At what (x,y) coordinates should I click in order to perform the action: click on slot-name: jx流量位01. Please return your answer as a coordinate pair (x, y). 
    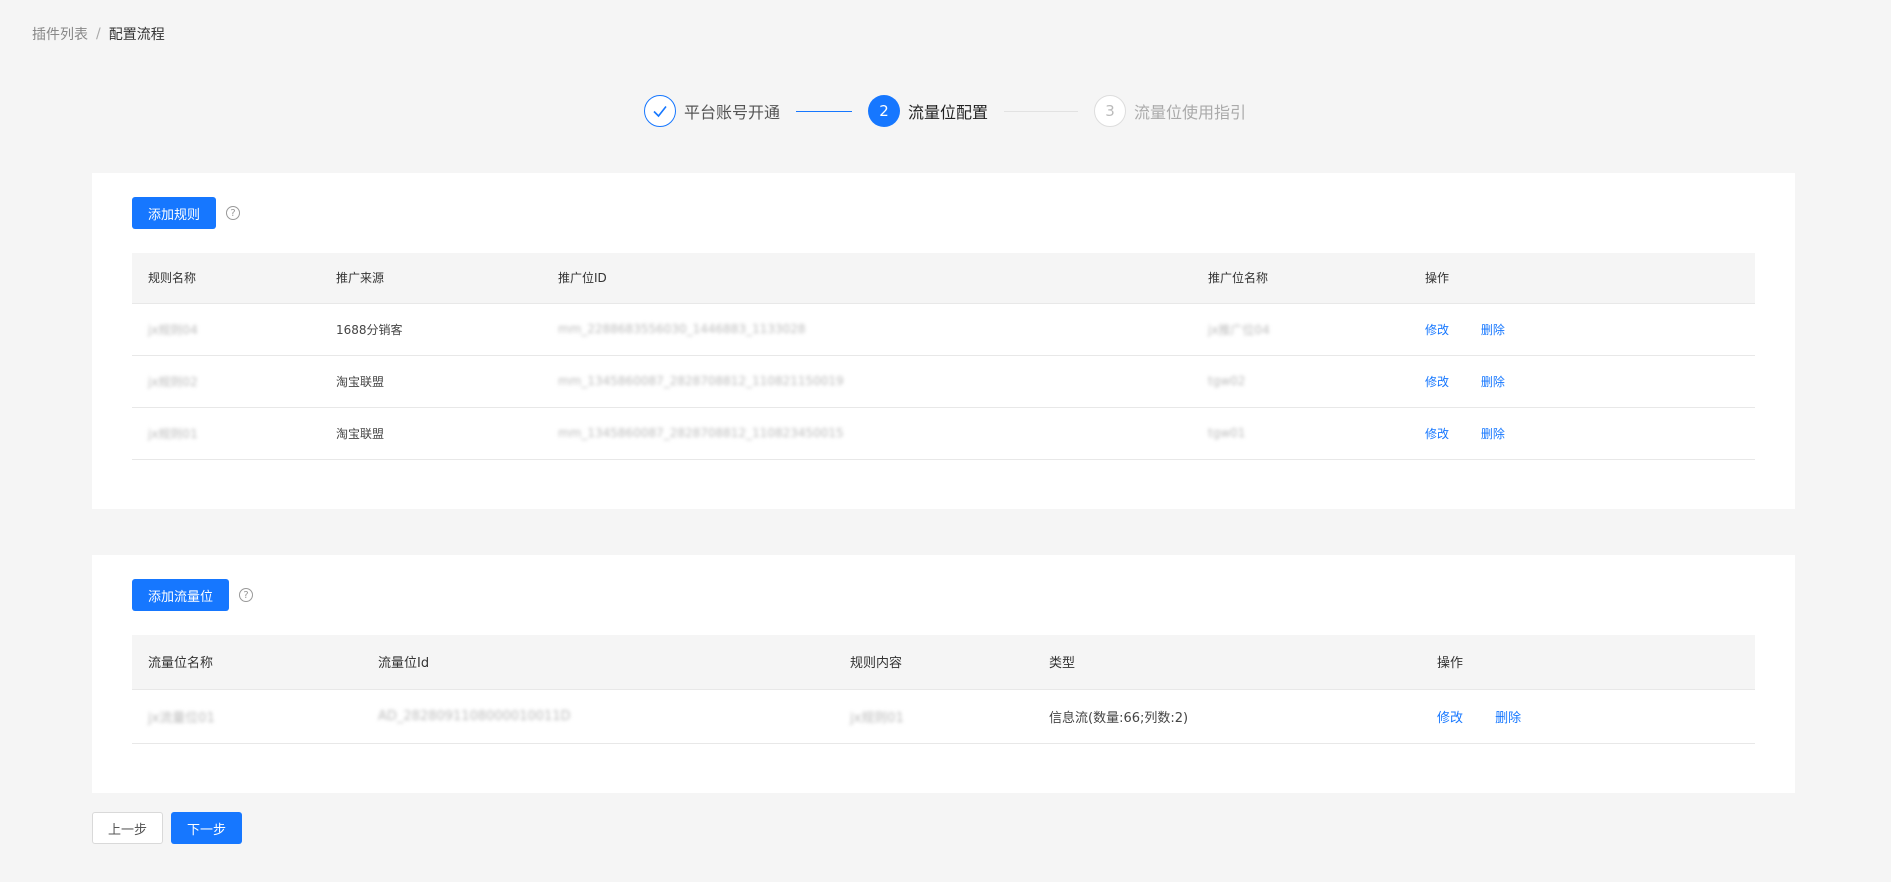
    Looking at the image, I should click on (247, 716).